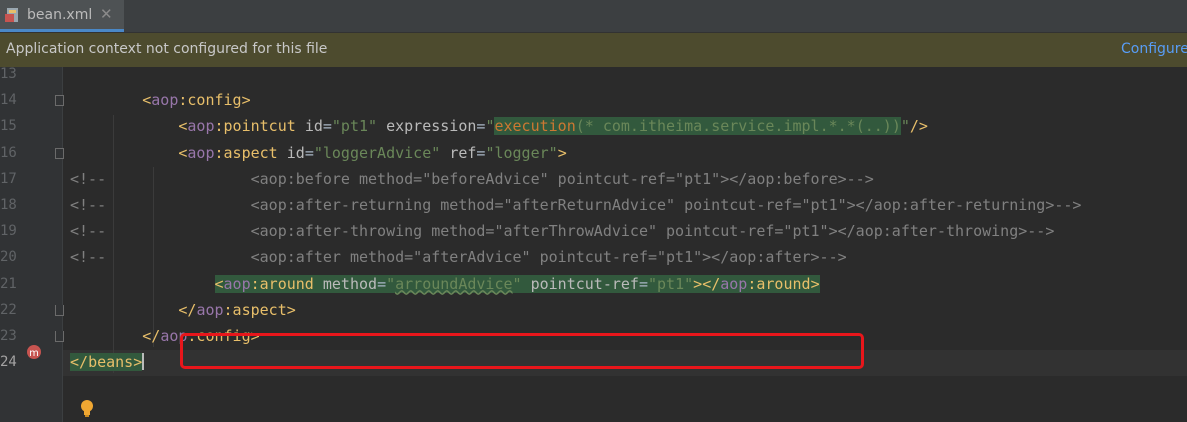 Image resolution: width=1187 pixels, height=422 pixels. I want to click on tab-label: bean.xml, so click(60, 15).